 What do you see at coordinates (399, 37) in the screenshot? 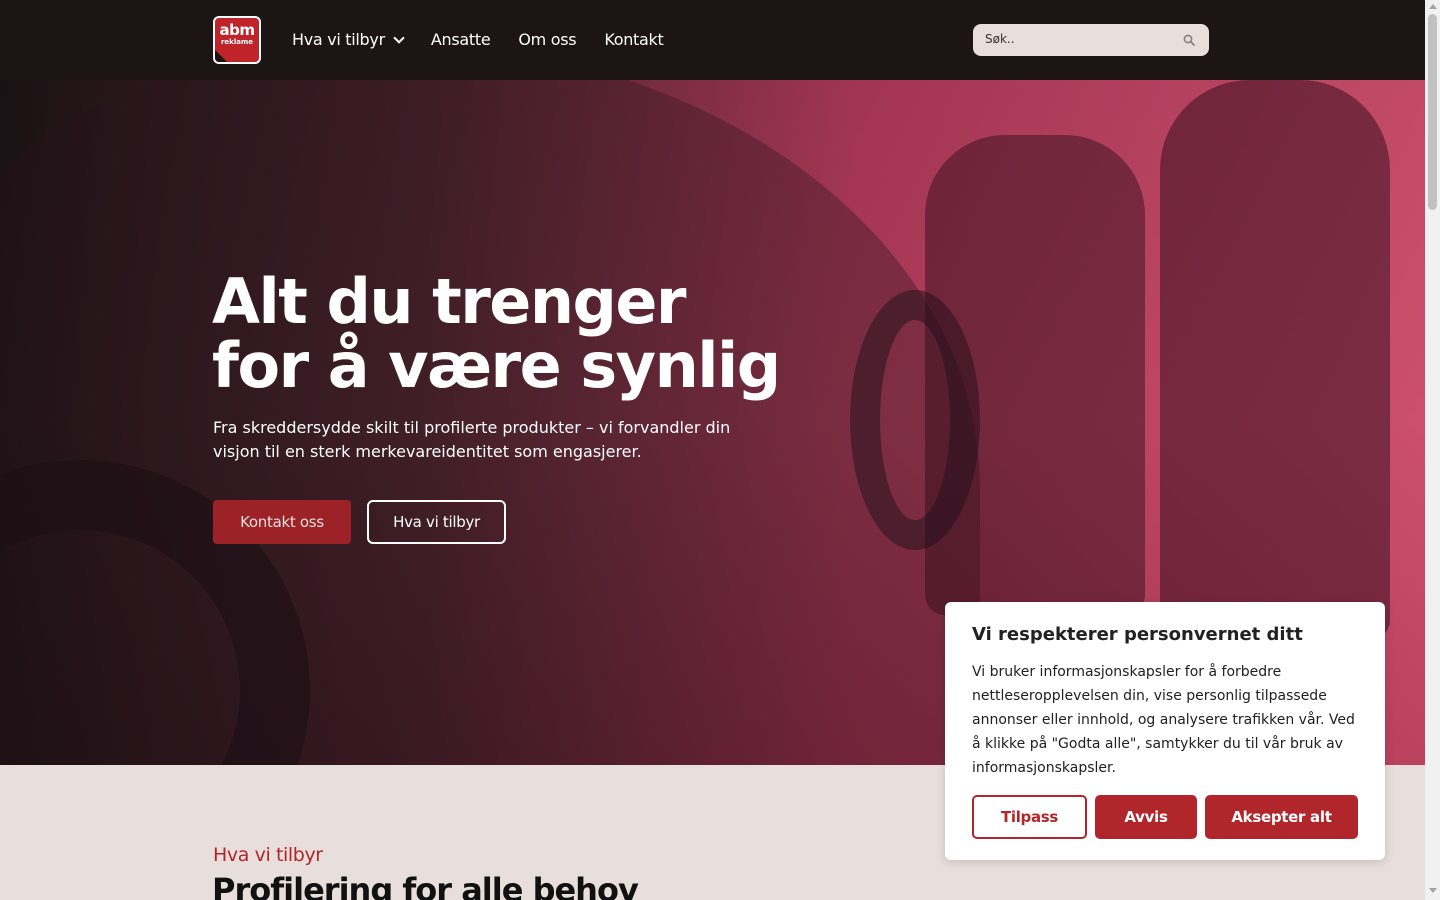
I see `chevron-down-icon` at bounding box center [399, 37].